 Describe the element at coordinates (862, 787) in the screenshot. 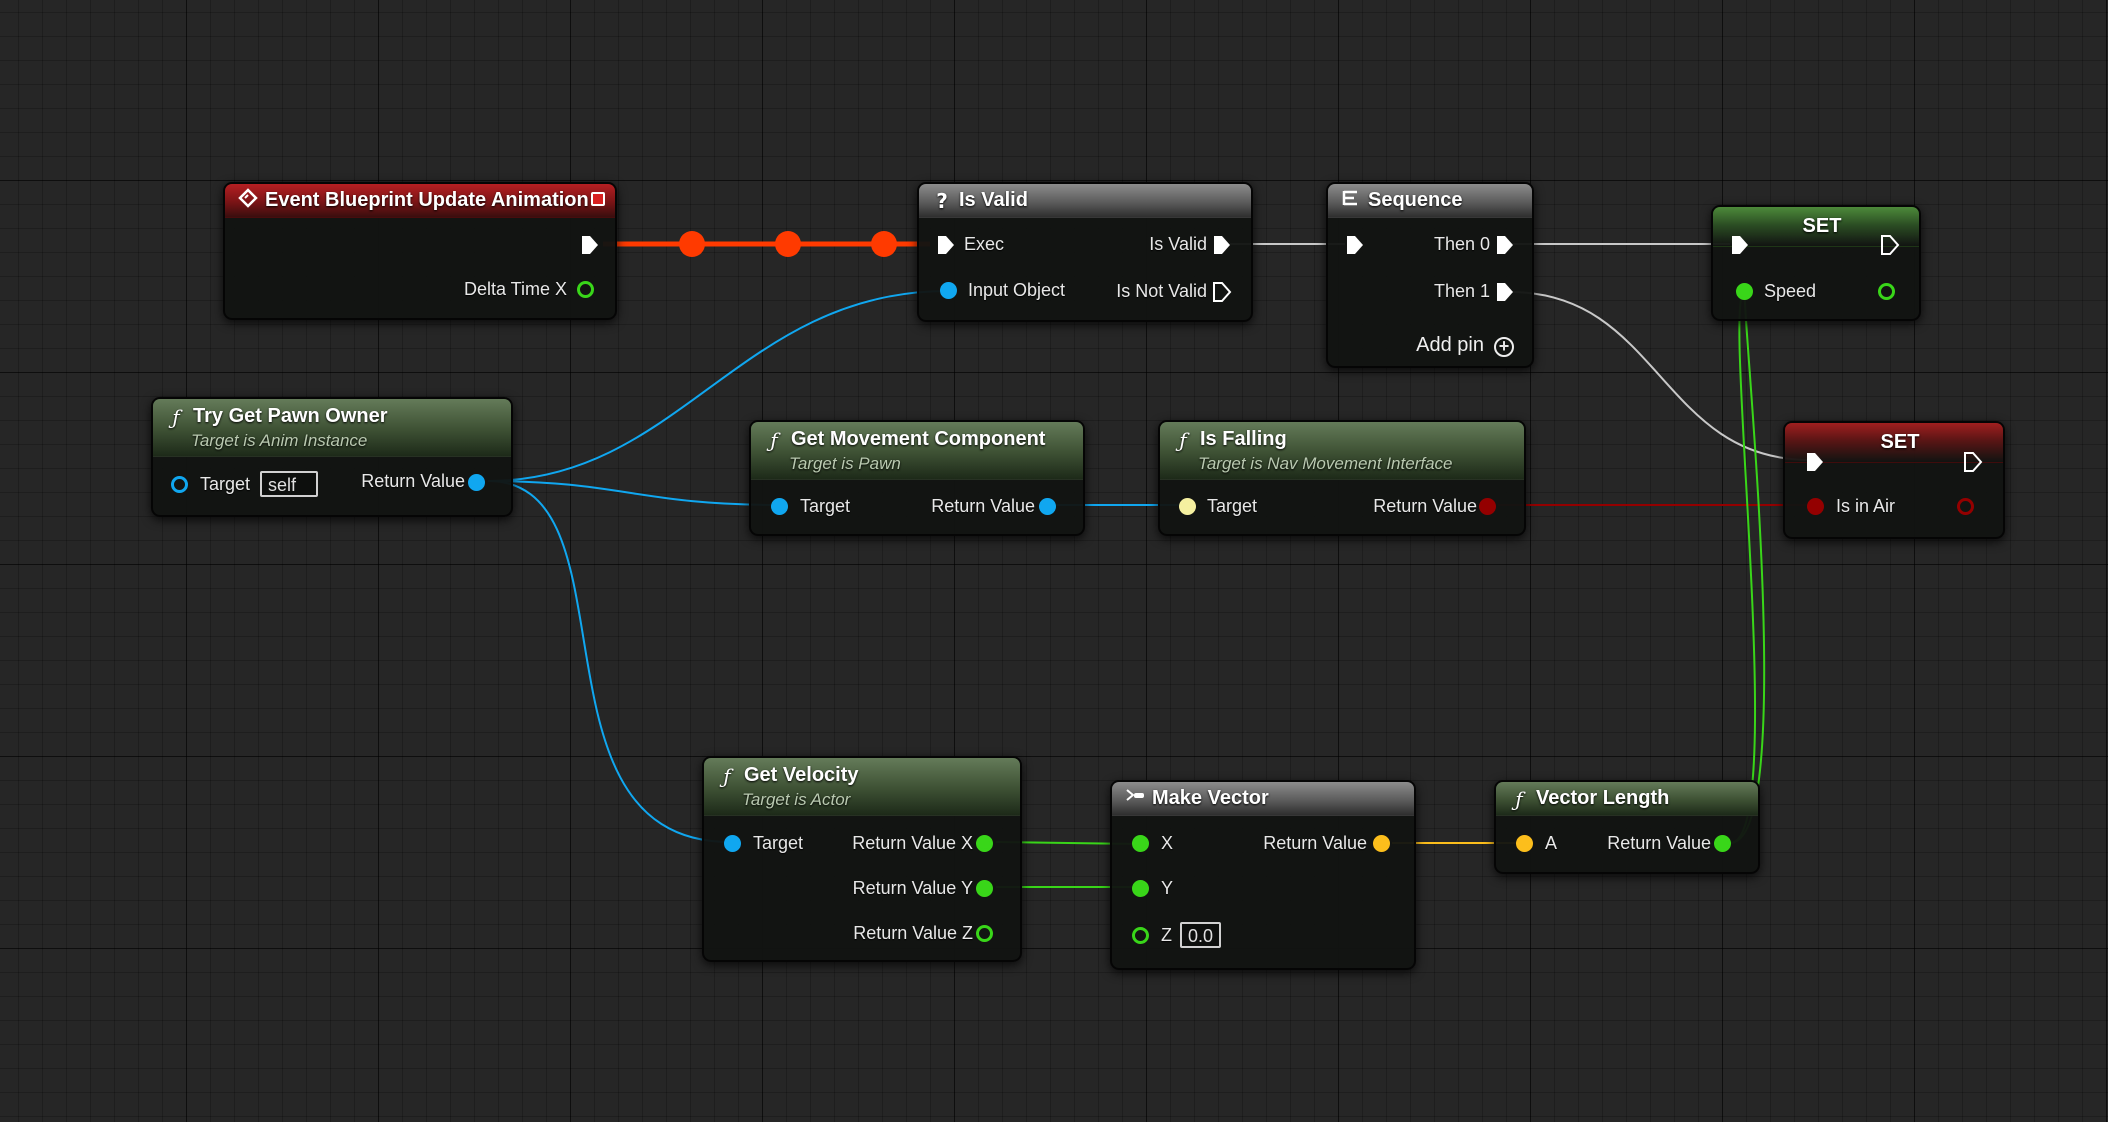

I see `node-header: ƒ Get Velocity Target is Actor` at that location.